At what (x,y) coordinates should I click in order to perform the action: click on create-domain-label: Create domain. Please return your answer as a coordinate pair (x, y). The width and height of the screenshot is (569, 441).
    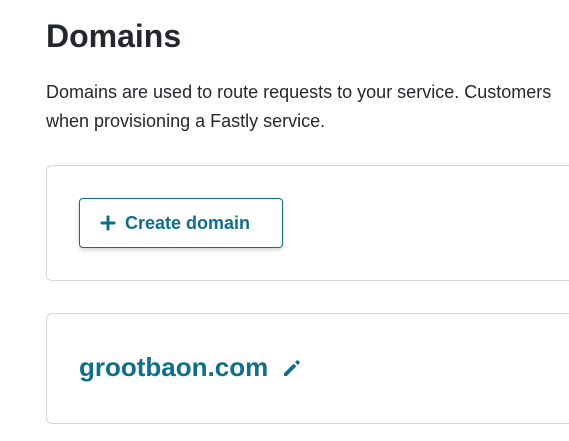
    Looking at the image, I should click on (188, 222).